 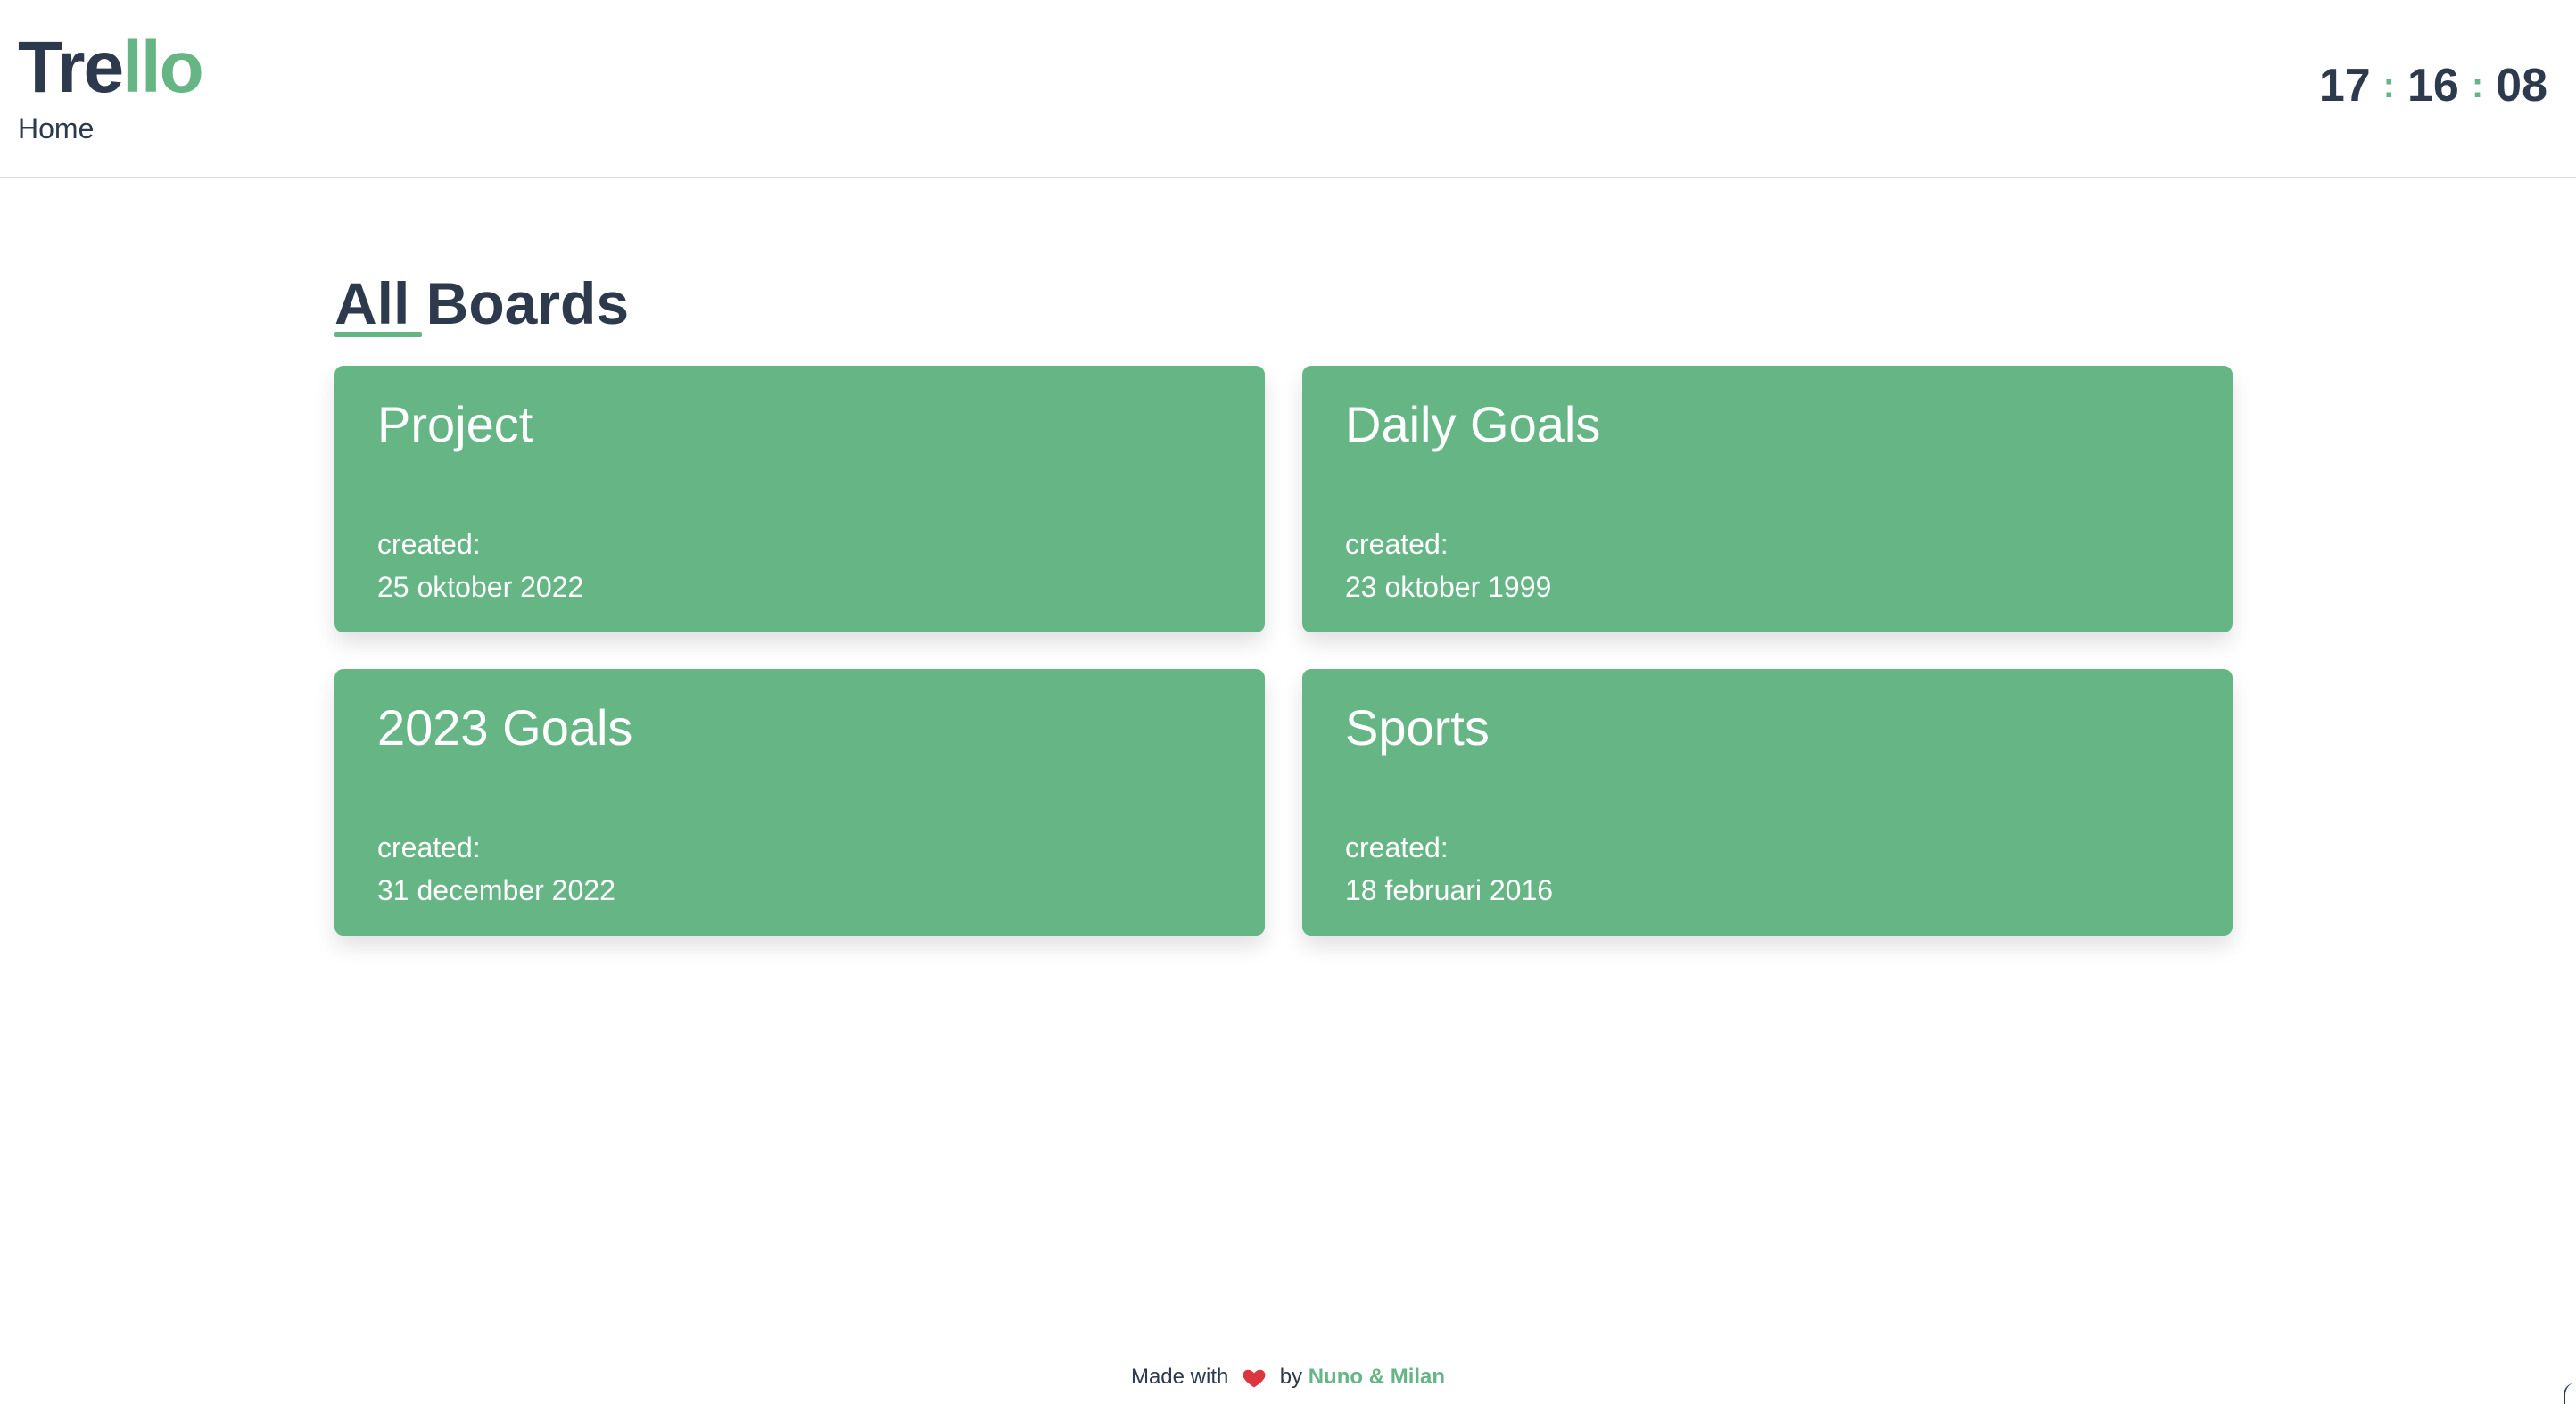 I want to click on board-title: 2023 Goals, so click(x=505, y=727).